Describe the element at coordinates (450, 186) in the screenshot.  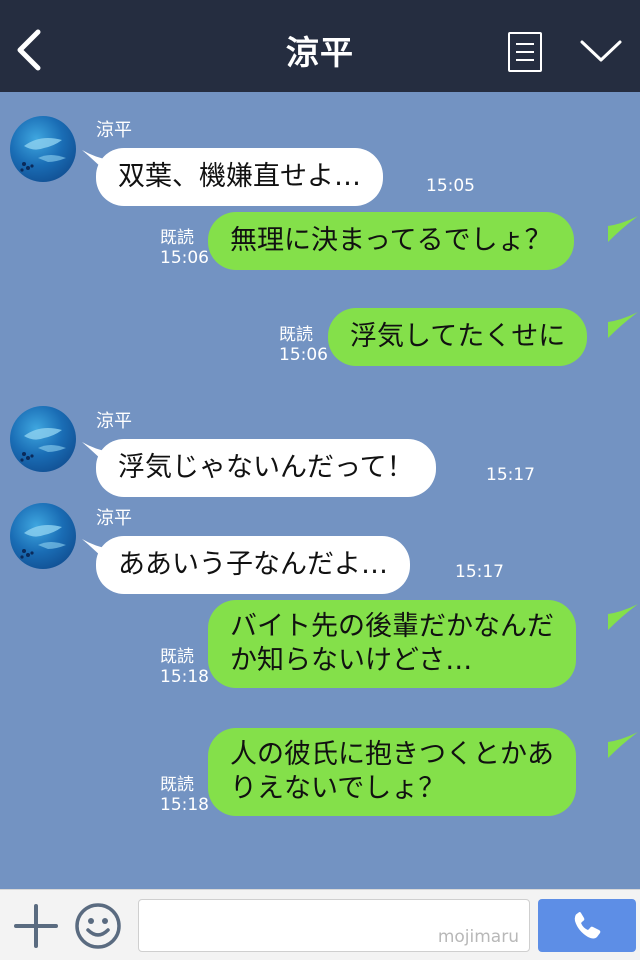
I see `message-time: 15:05` at that location.